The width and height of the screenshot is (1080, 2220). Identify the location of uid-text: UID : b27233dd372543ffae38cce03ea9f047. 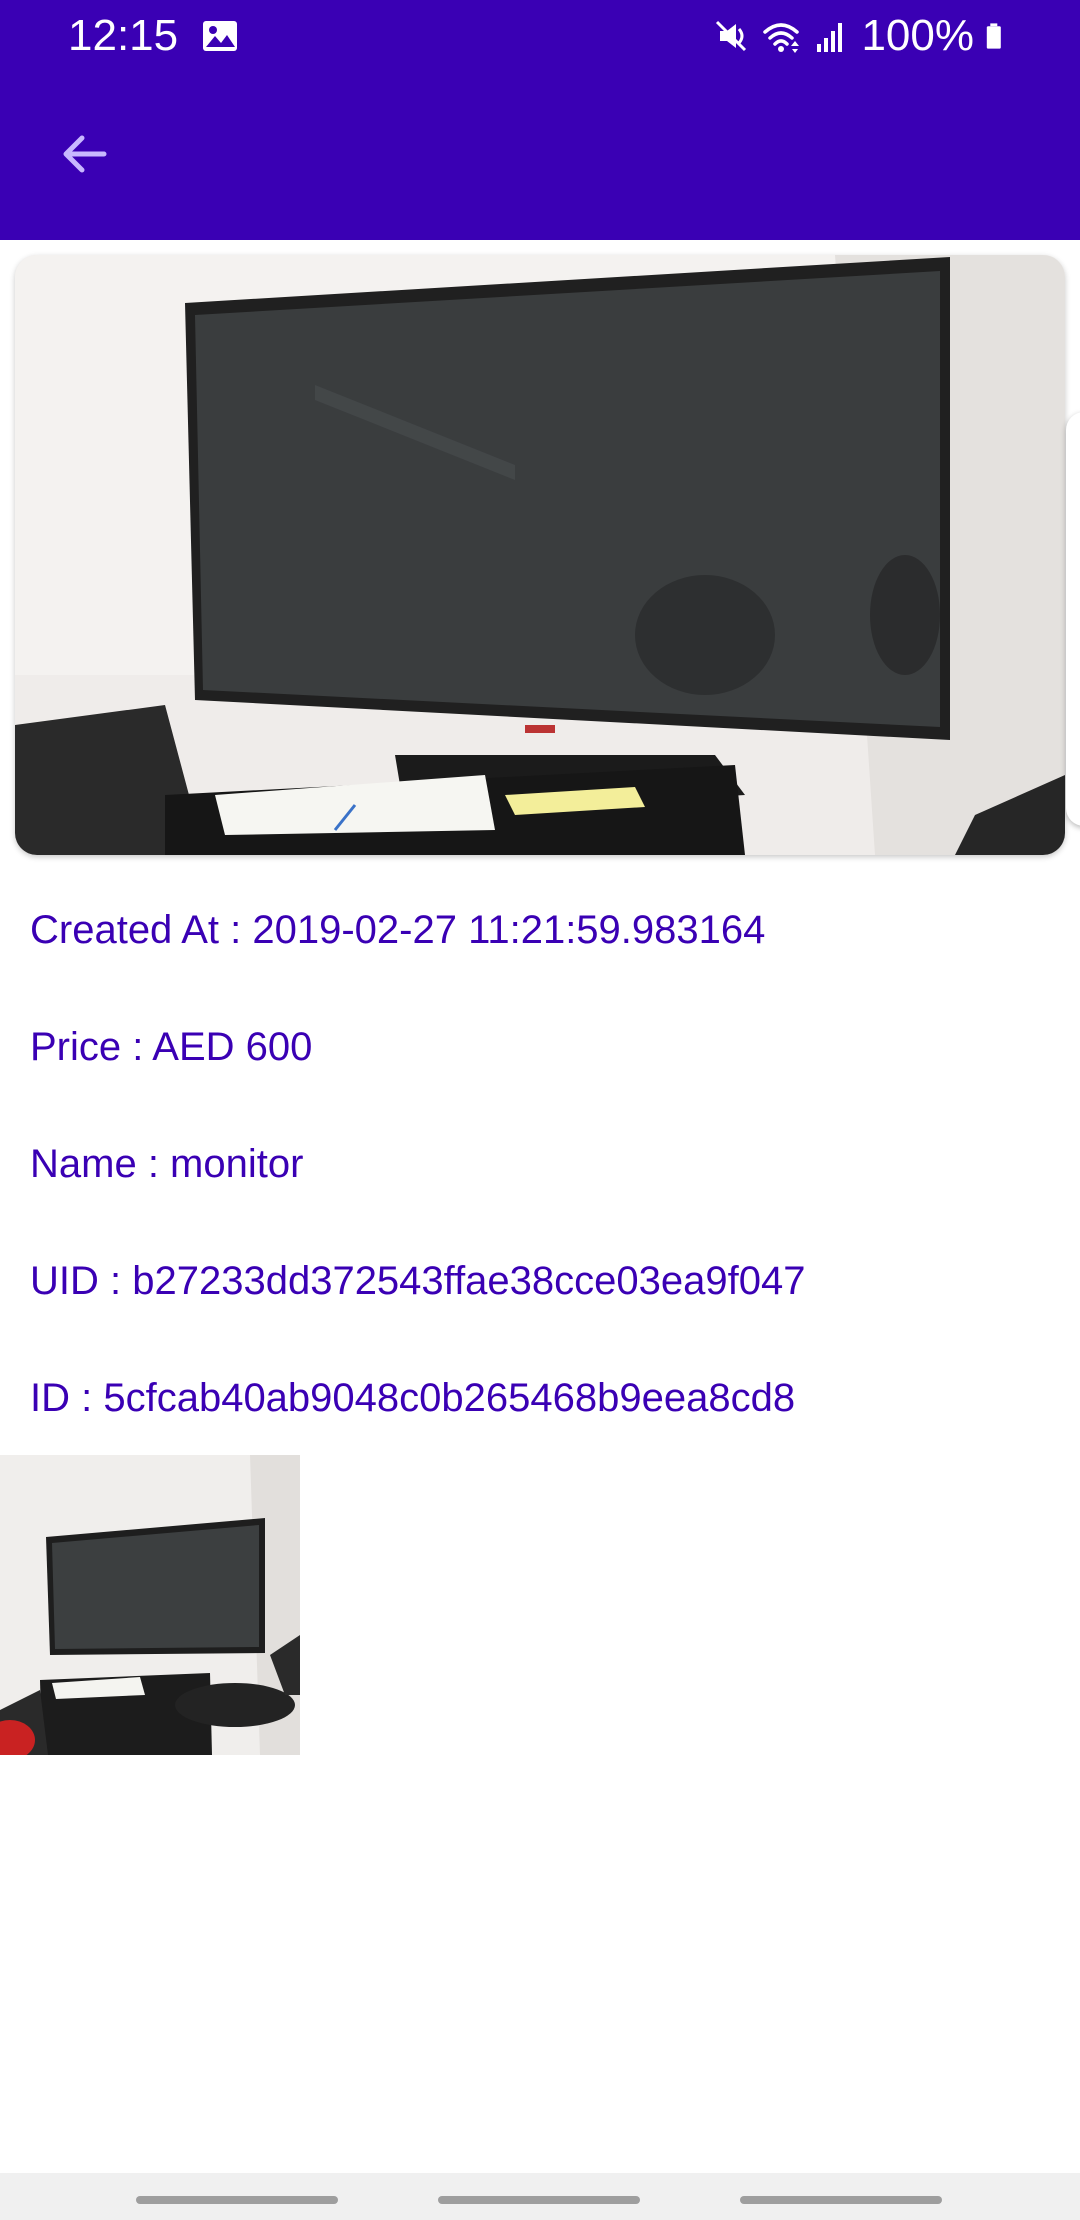
(418, 1281).